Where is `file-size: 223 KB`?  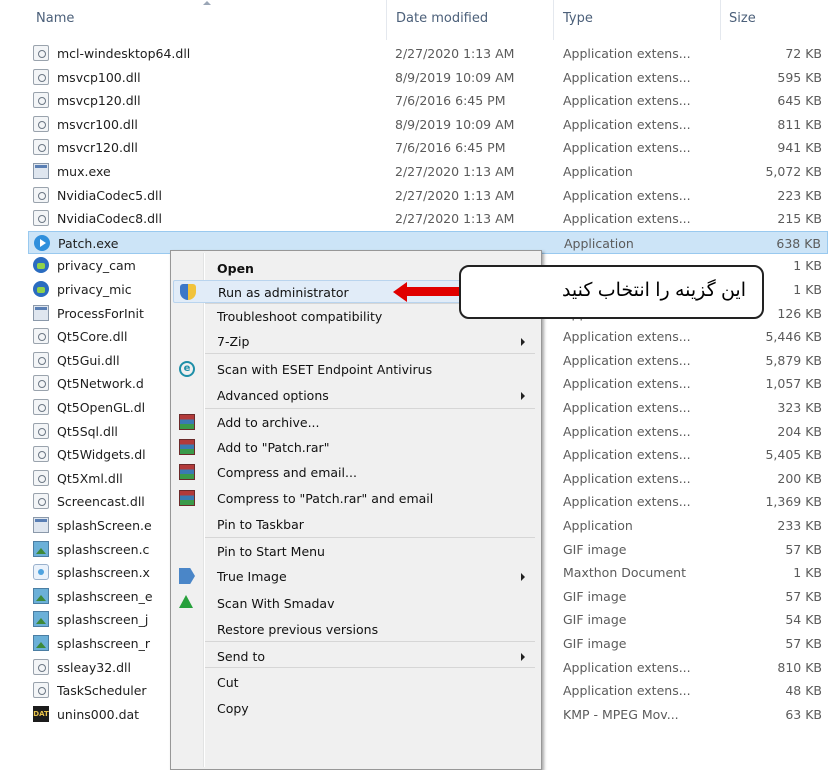
file-size: 223 KB is located at coordinates (799, 195).